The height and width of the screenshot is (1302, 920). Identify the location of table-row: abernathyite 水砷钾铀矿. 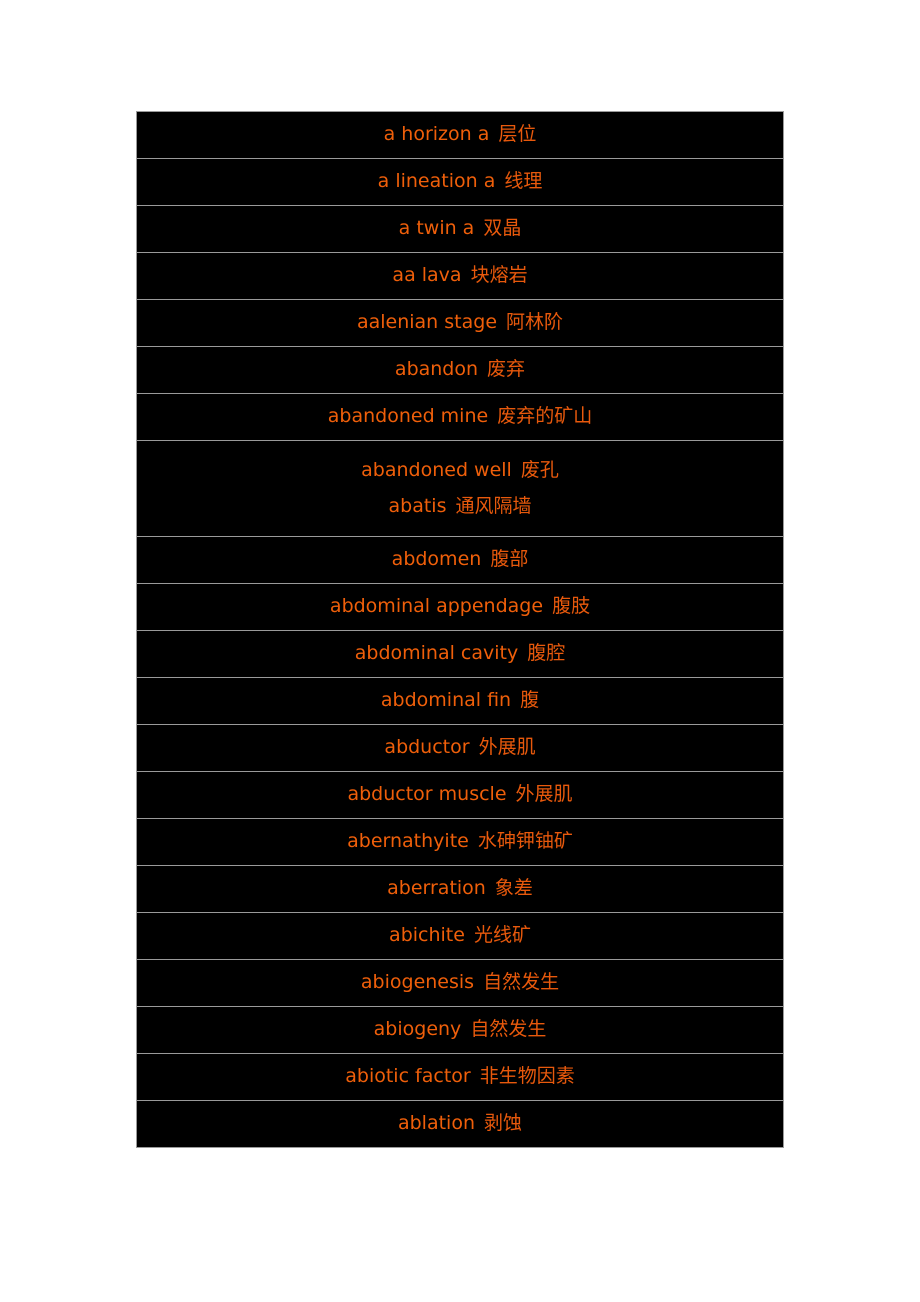
(460, 842).